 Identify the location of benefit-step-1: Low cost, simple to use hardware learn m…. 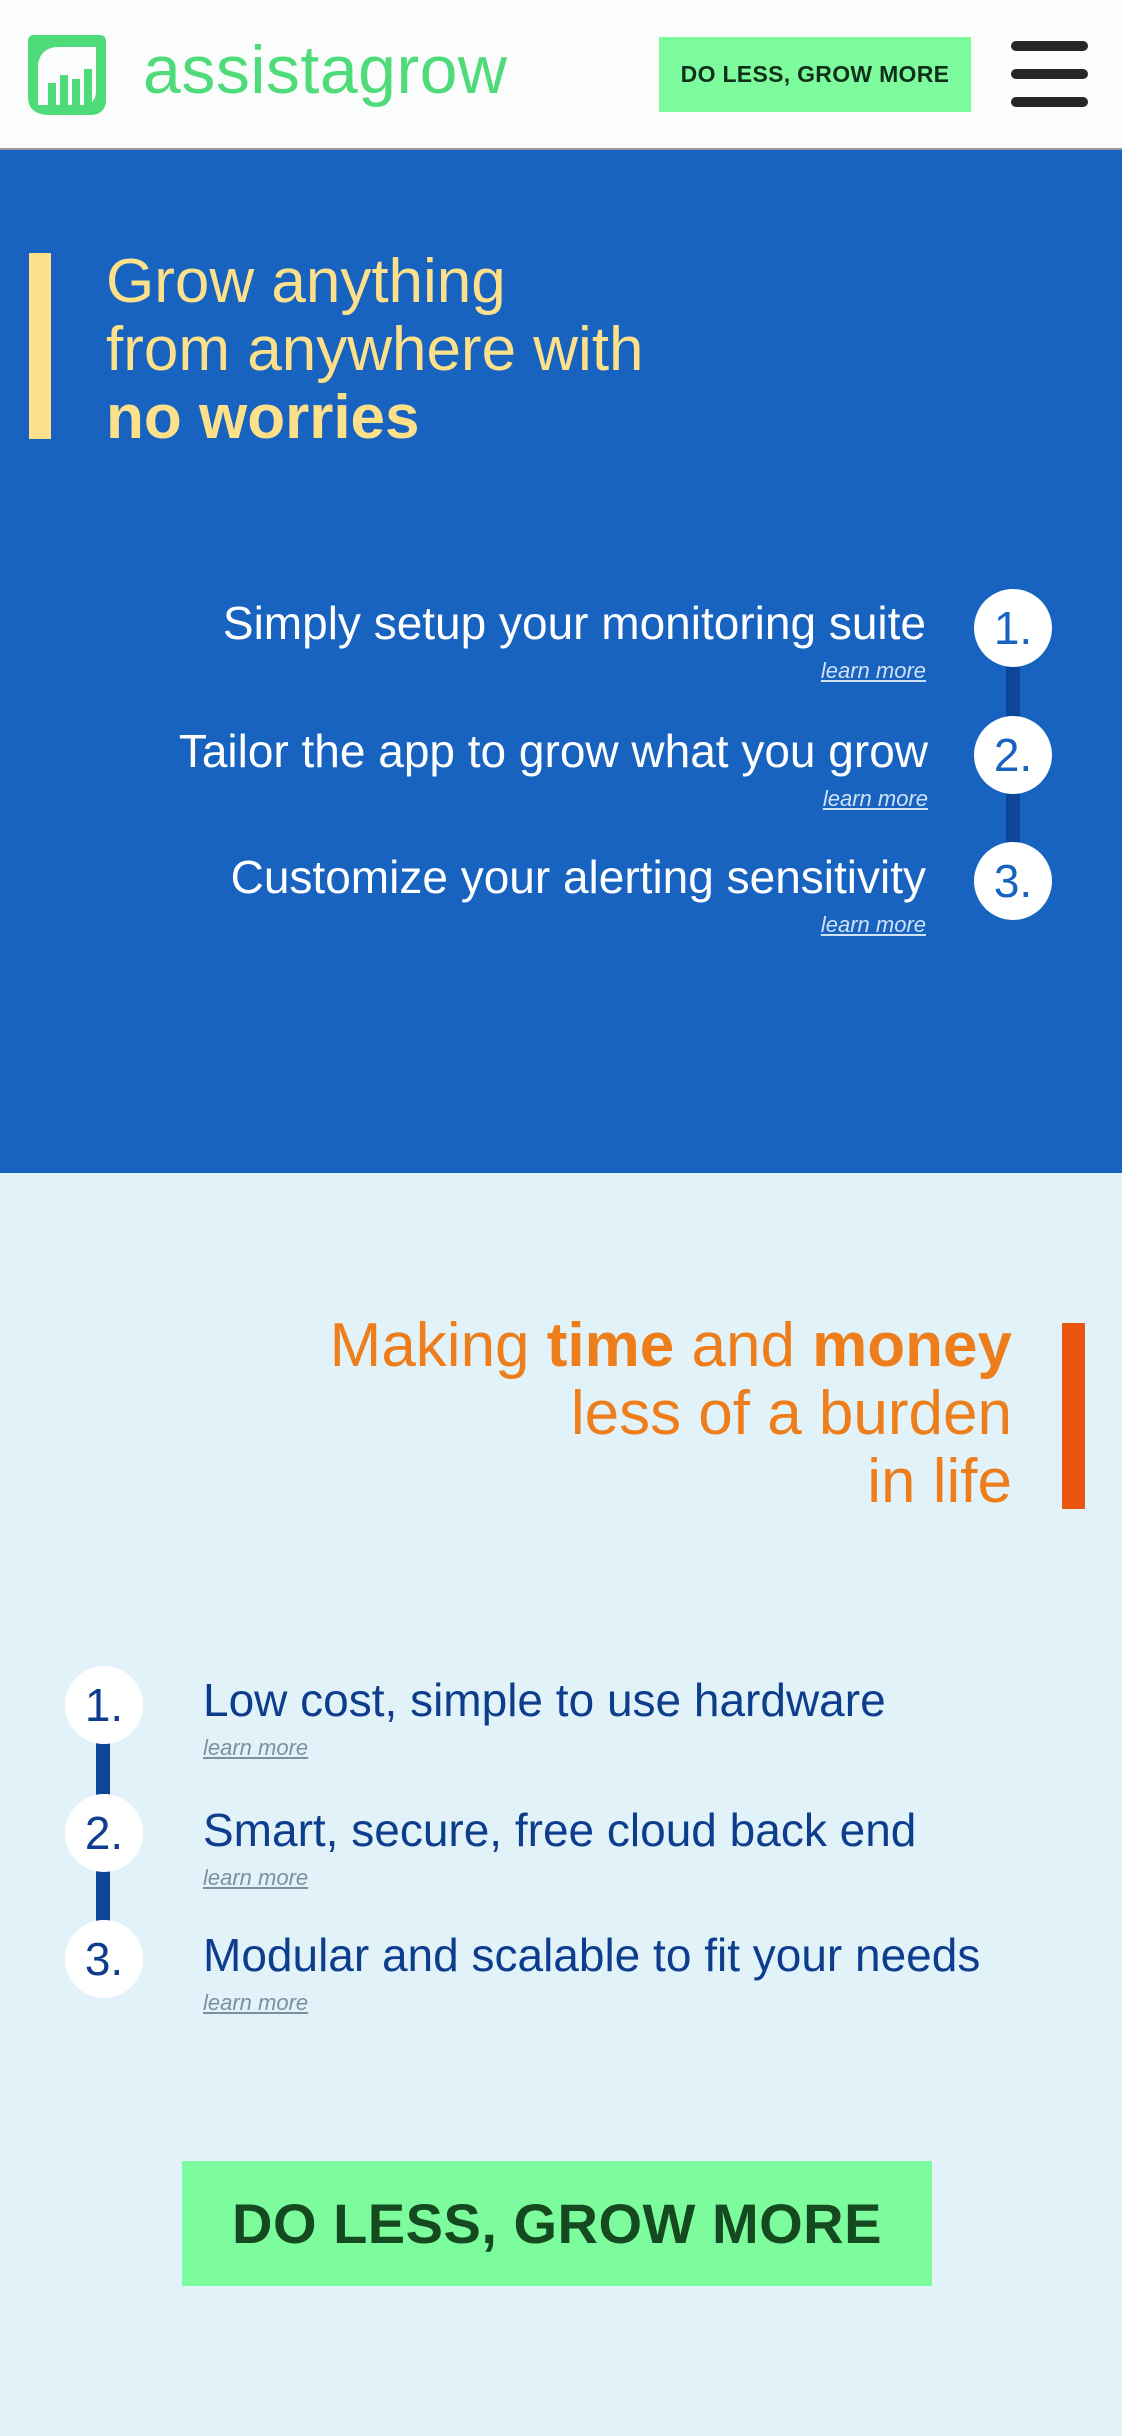
(544, 1717).